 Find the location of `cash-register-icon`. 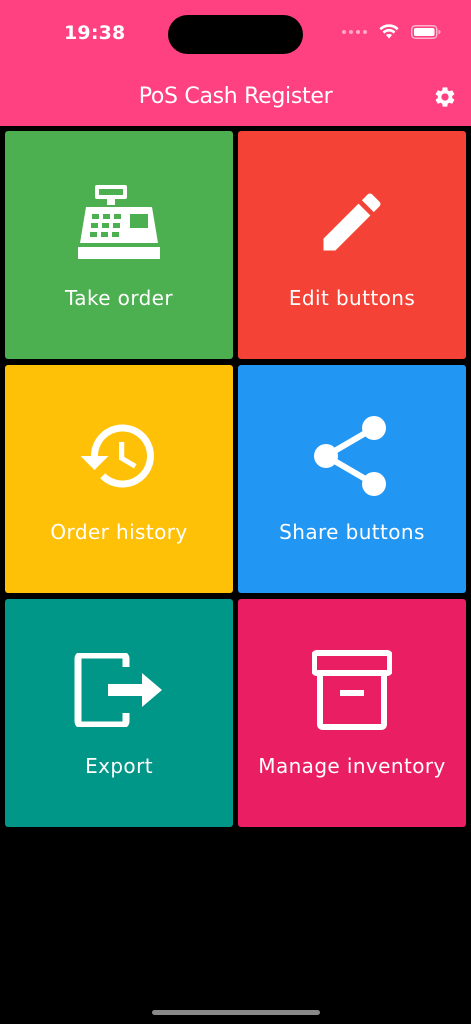

cash-register-icon is located at coordinates (119, 222).